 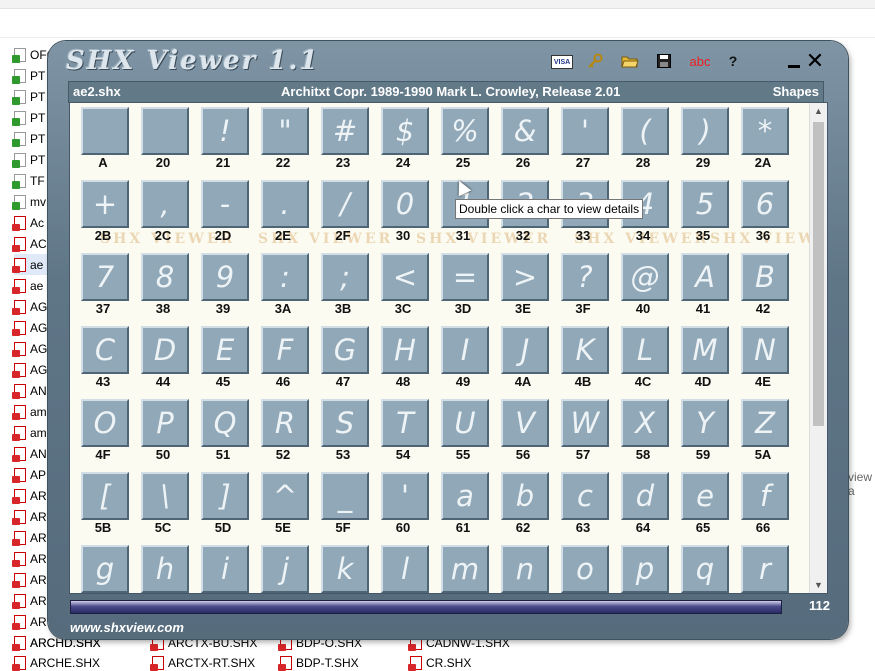 What do you see at coordinates (525, 569) in the screenshot?
I see `glyph-button: n` at bounding box center [525, 569].